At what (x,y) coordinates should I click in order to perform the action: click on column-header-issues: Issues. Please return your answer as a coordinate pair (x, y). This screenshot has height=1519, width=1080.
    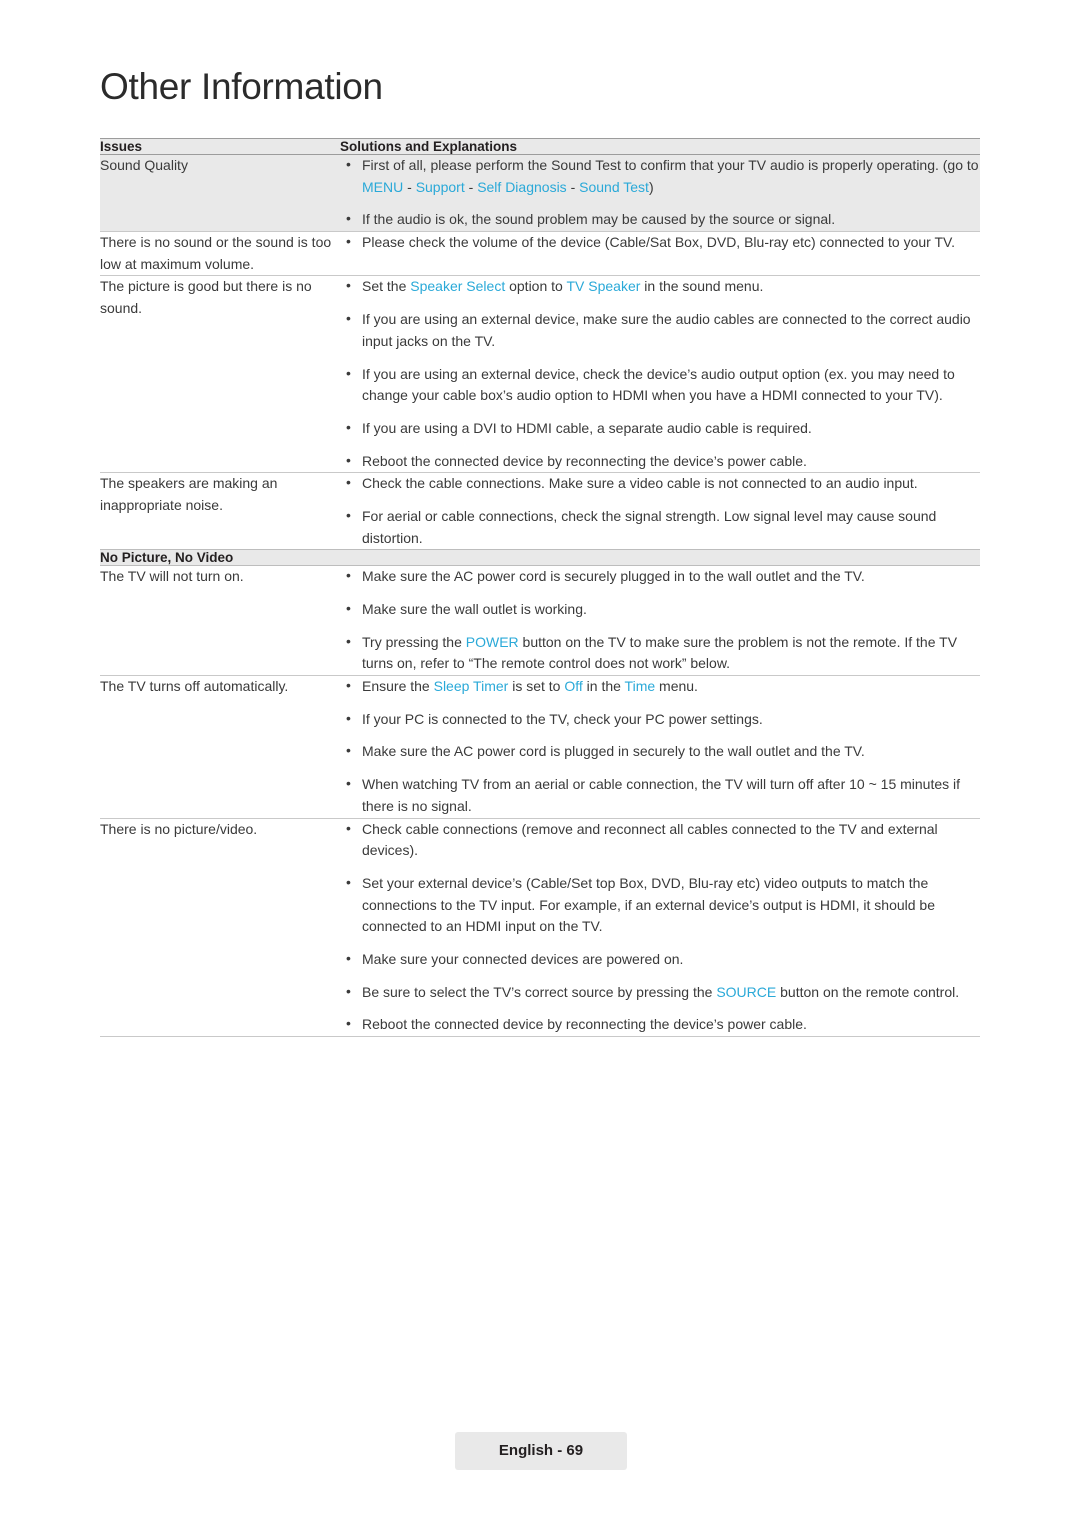
    Looking at the image, I should click on (220, 146).